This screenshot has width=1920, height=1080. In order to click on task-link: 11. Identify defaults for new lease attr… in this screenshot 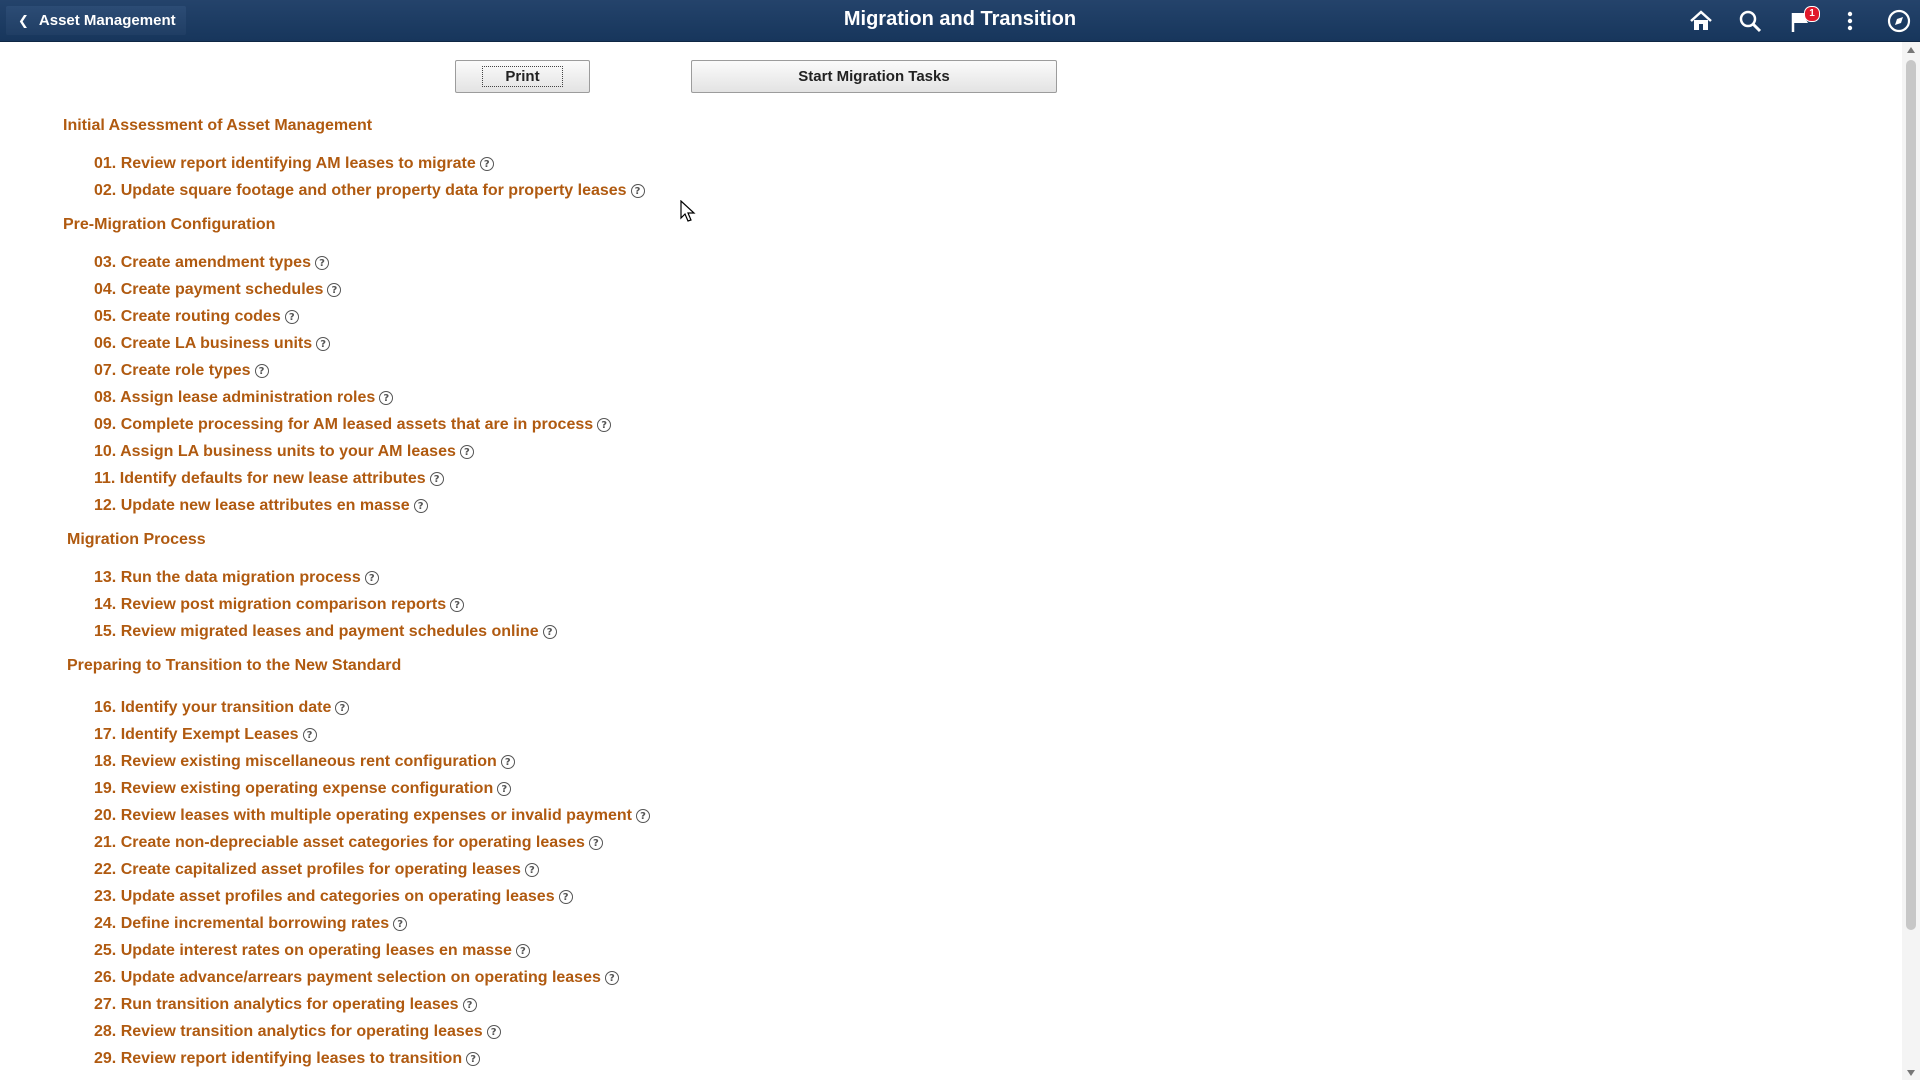, I will do `click(269, 479)`.